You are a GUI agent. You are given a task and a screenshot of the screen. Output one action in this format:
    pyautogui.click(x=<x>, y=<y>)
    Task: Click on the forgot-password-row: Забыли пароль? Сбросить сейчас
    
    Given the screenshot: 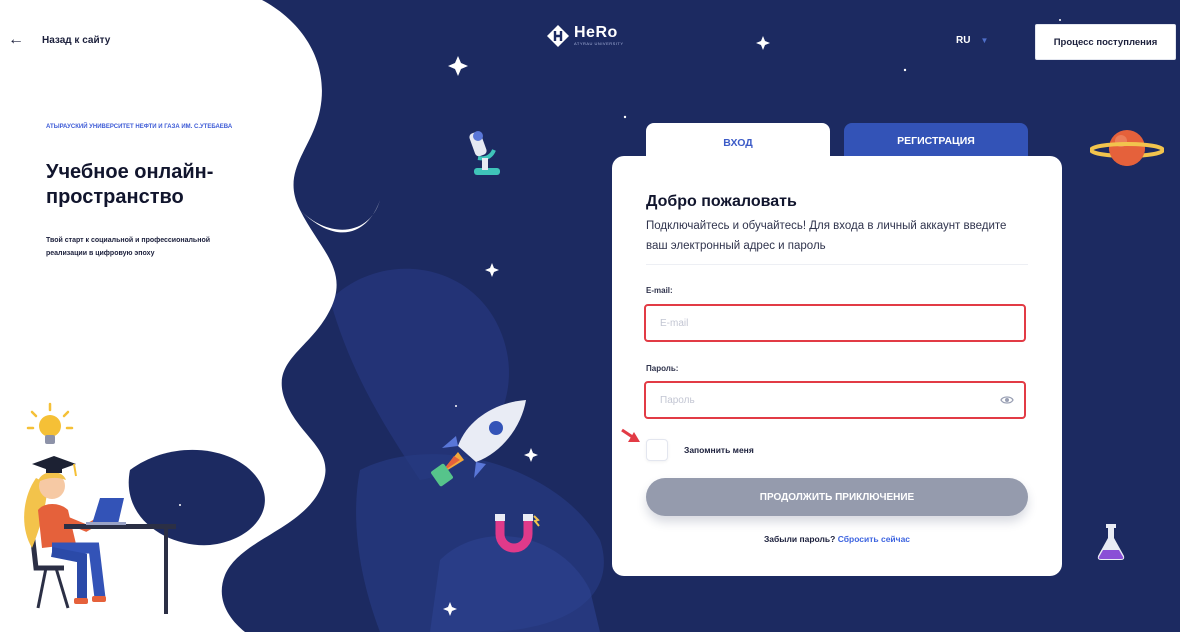 What is the action you would take?
    pyautogui.click(x=837, y=539)
    